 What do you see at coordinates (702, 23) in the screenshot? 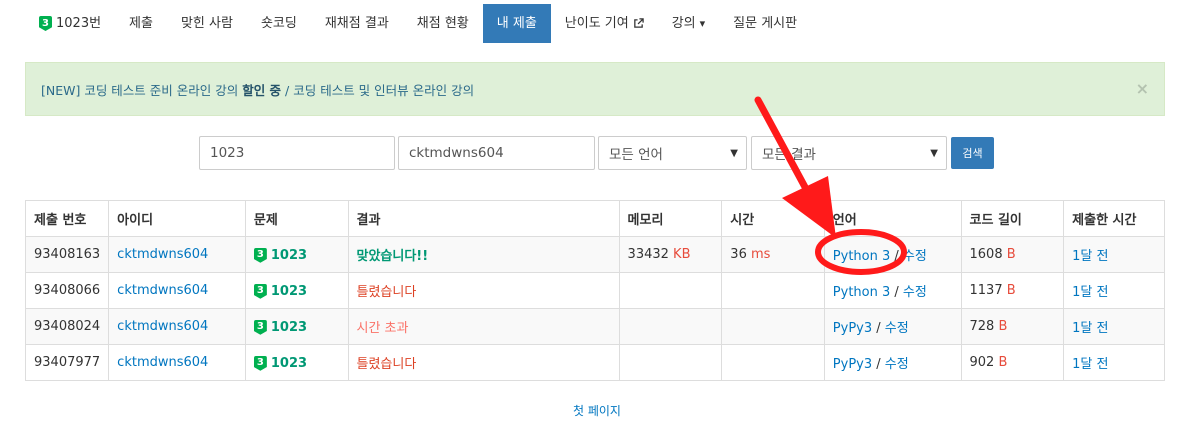
I see `caret-down-icon: ▾` at bounding box center [702, 23].